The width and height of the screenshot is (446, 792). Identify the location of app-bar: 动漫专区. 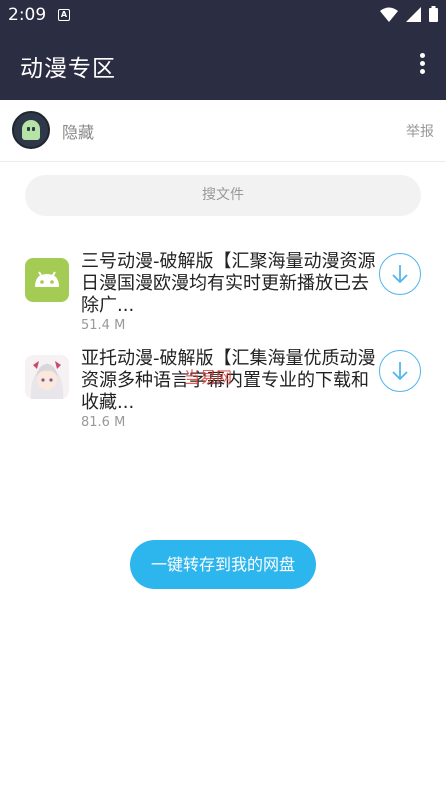
(223, 65).